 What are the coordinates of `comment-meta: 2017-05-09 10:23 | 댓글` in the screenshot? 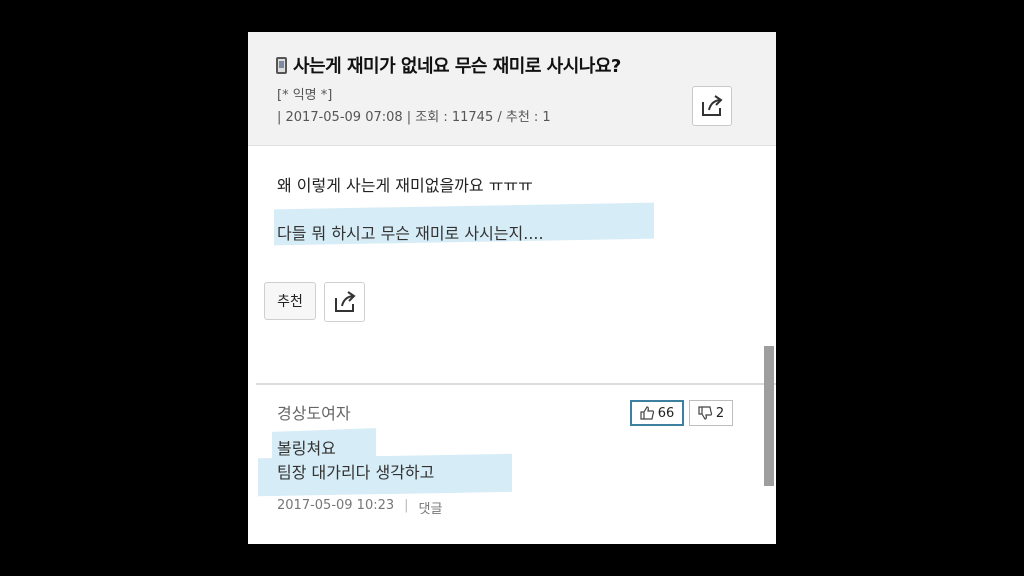 It's located at (359, 507).